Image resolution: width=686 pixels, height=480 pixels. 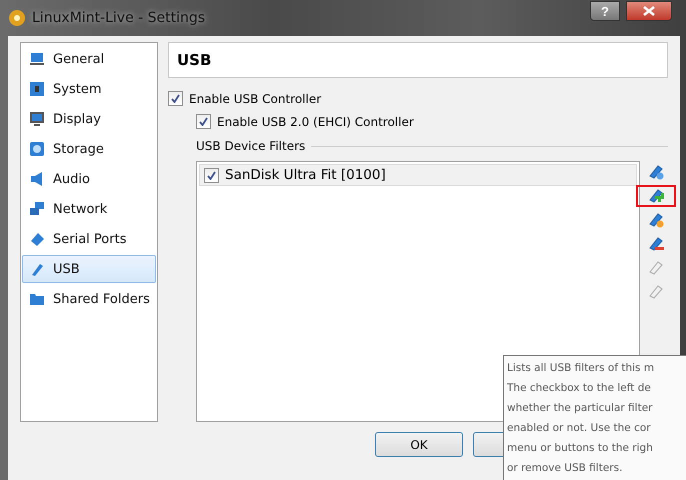 What do you see at coordinates (119, 18) in the screenshot?
I see `window-title: LinuxMint-Live - Settings` at bounding box center [119, 18].